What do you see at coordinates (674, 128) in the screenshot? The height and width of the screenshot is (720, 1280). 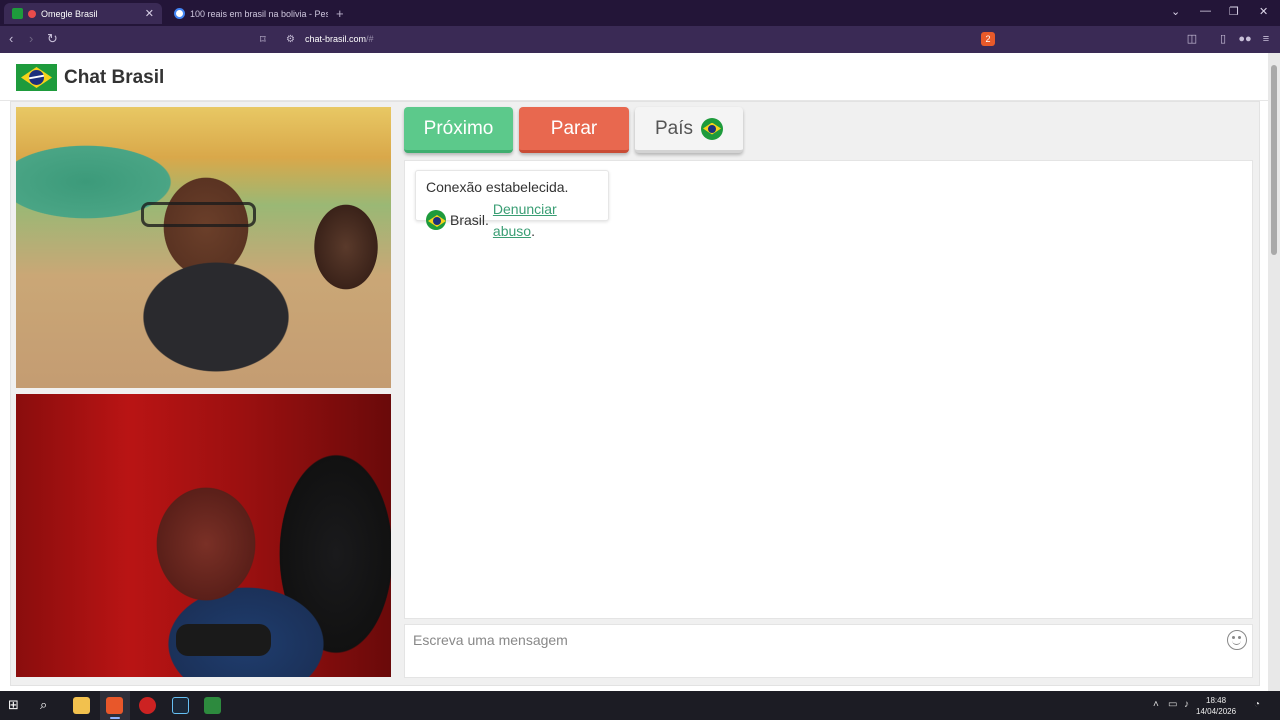 I see `country-label: País` at bounding box center [674, 128].